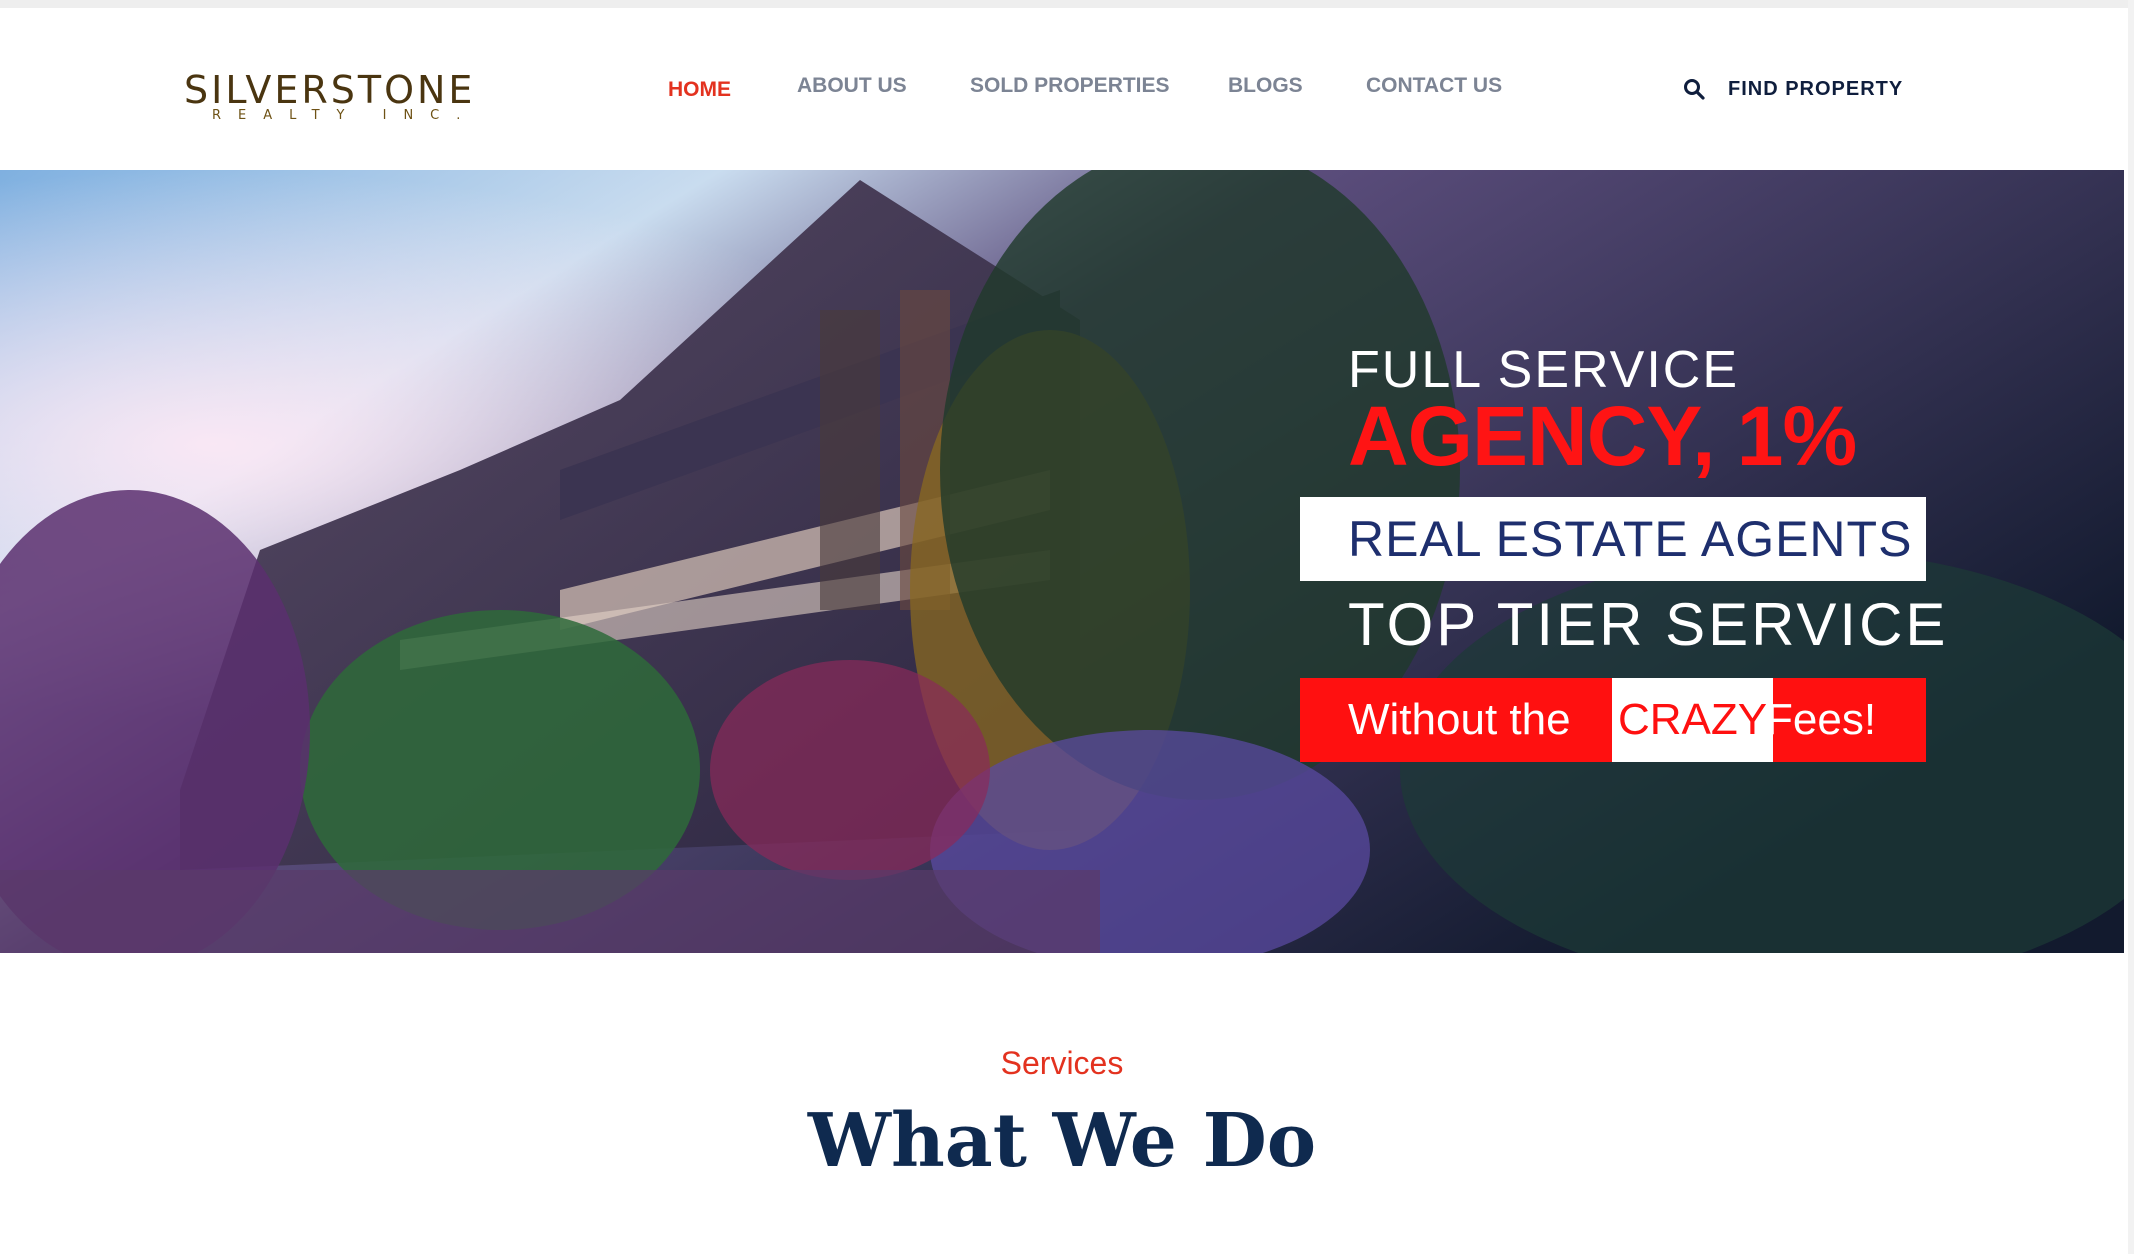  Describe the element at coordinates (1070, 86) in the screenshot. I see `nav-item-sold-properties: SOLD PROPERTIES` at that location.